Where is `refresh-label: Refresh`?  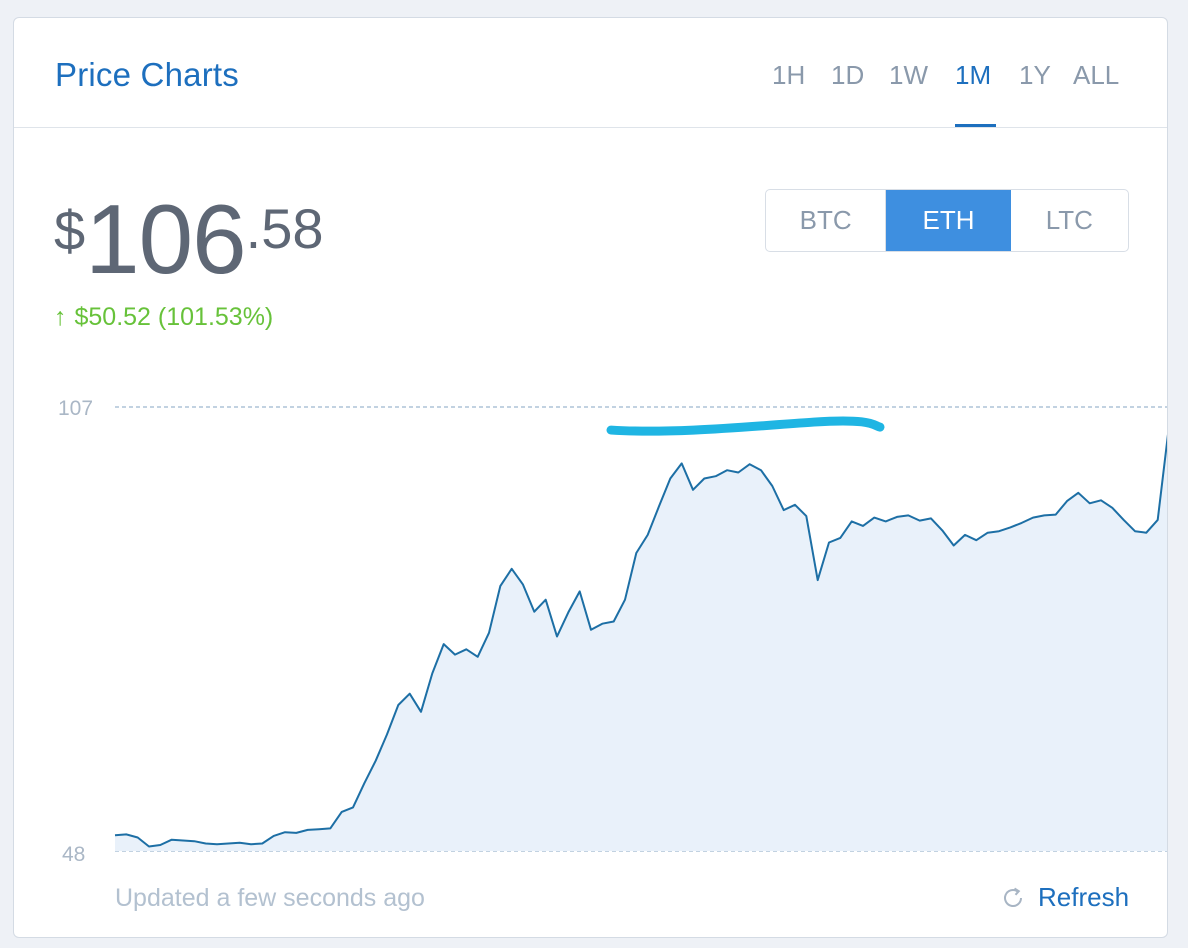 refresh-label: Refresh is located at coordinates (1084, 897).